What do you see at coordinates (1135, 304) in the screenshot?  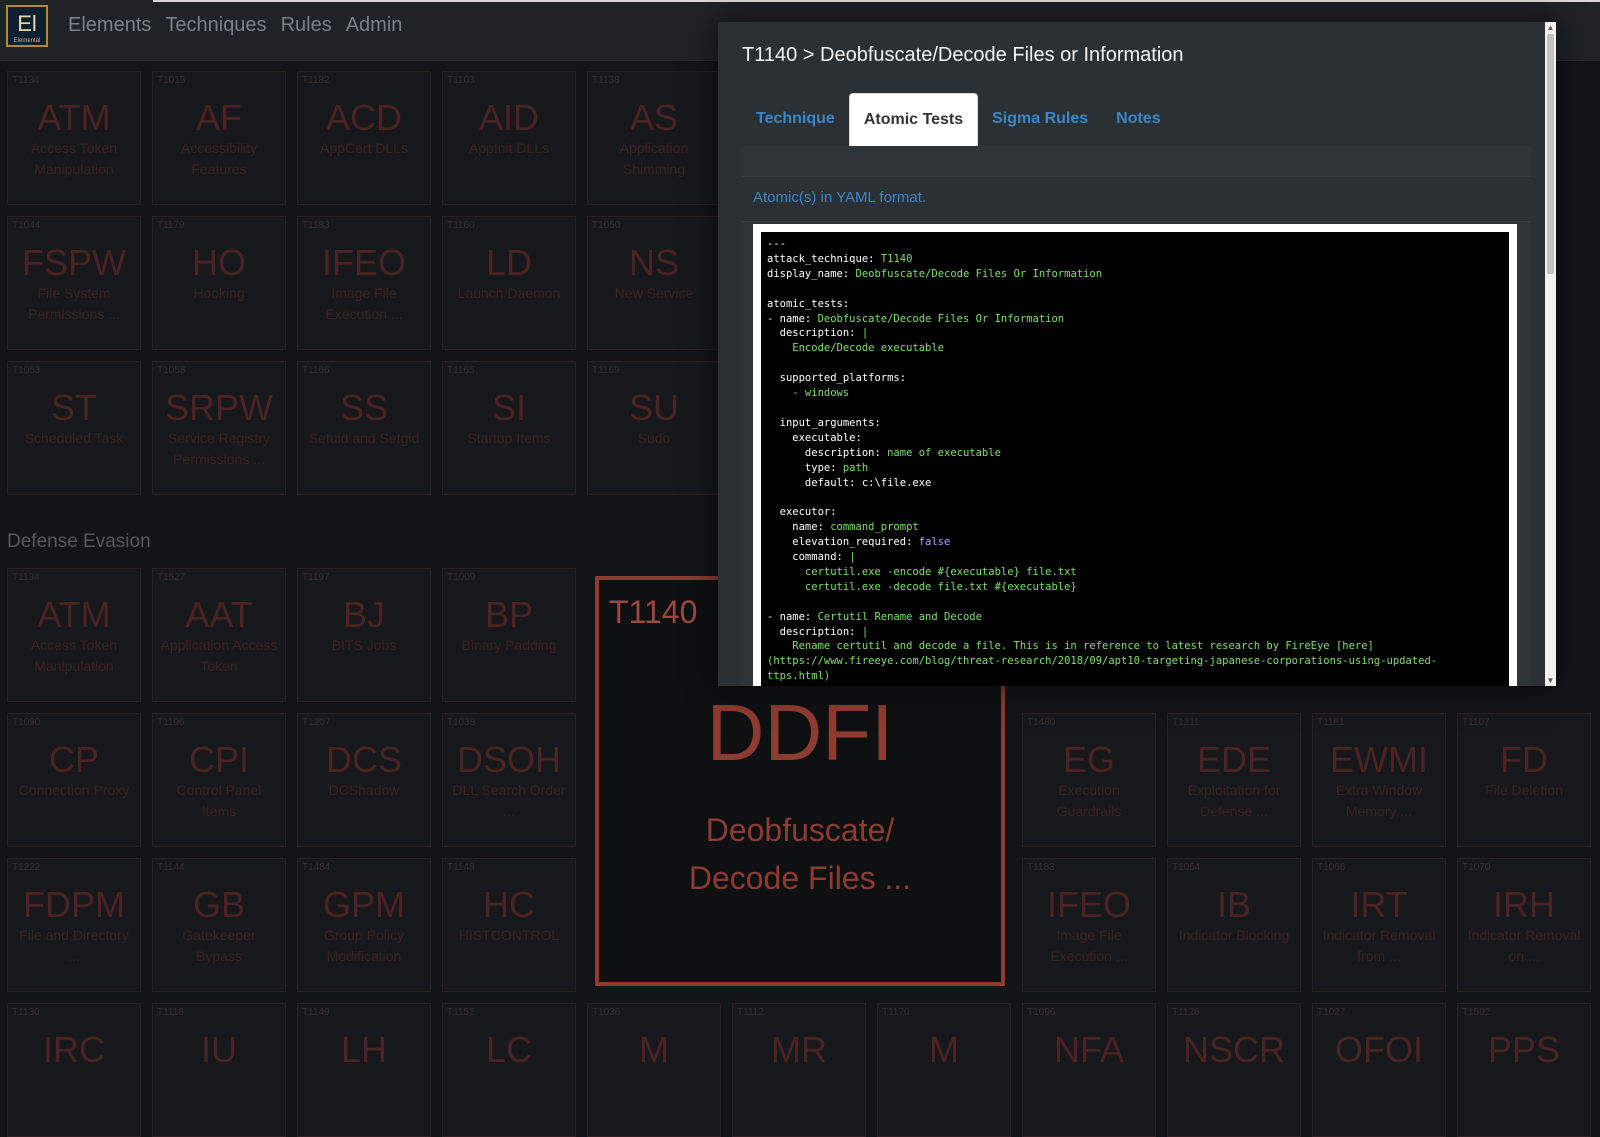 I see `code-line: atomic_tests:` at bounding box center [1135, 304].